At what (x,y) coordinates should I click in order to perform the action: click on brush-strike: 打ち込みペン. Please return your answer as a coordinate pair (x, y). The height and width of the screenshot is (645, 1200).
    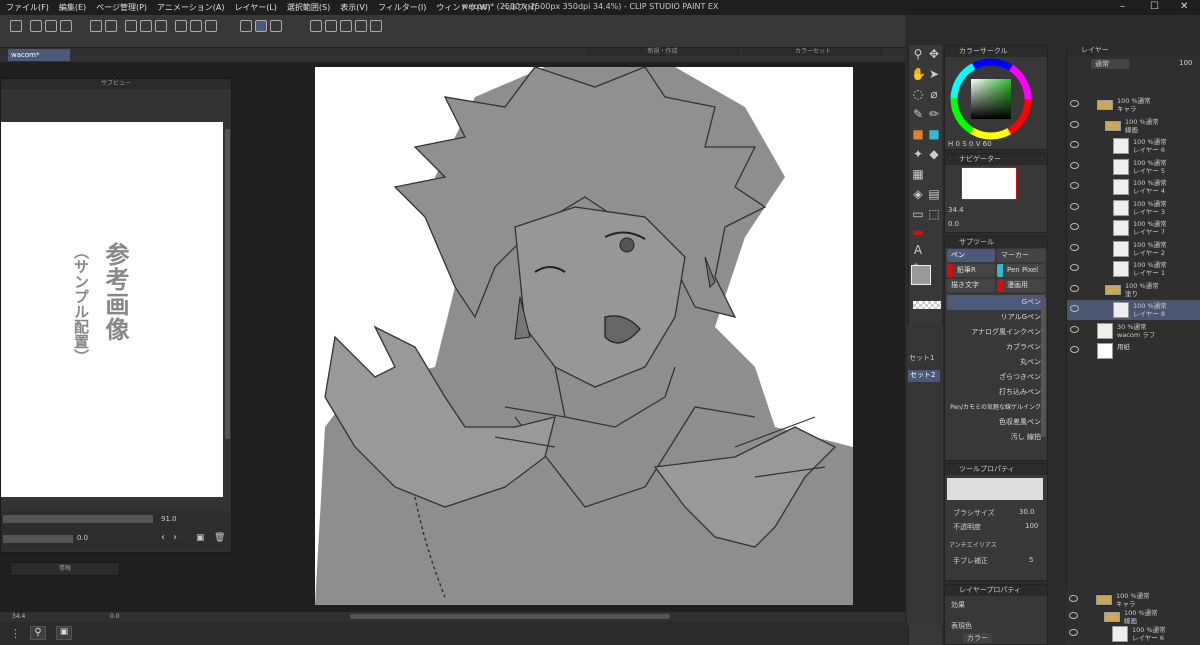
    Looking at the image, I should click on (996, 392).